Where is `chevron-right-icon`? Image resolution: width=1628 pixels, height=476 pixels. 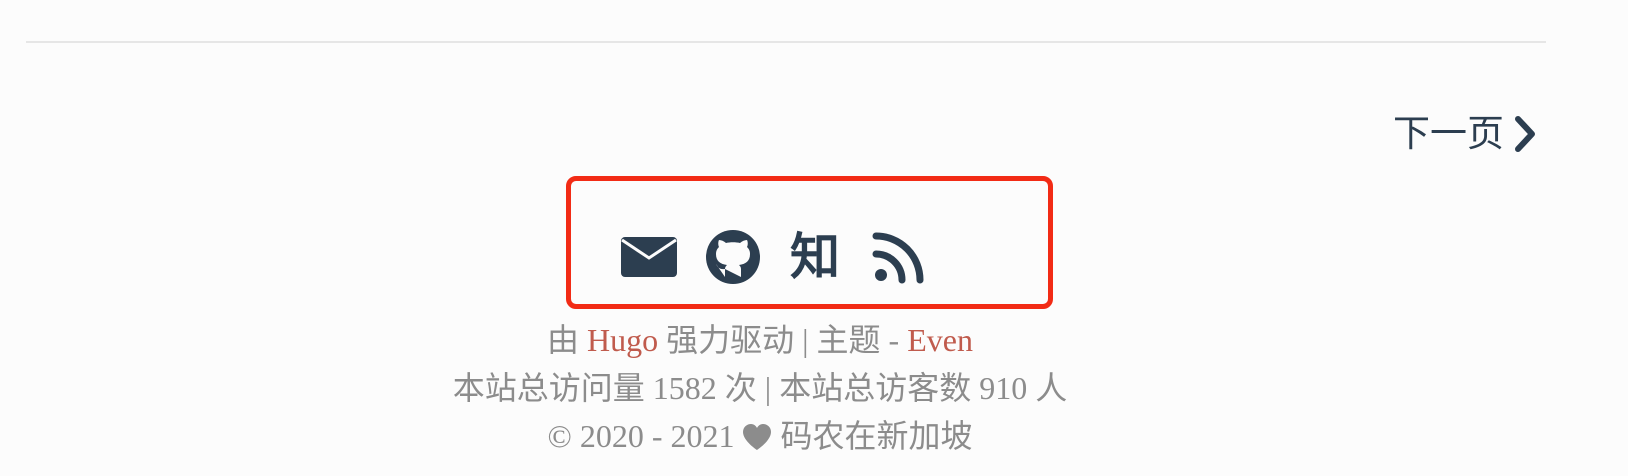
chevron-right-icon is located at coordinates (1525, 134).